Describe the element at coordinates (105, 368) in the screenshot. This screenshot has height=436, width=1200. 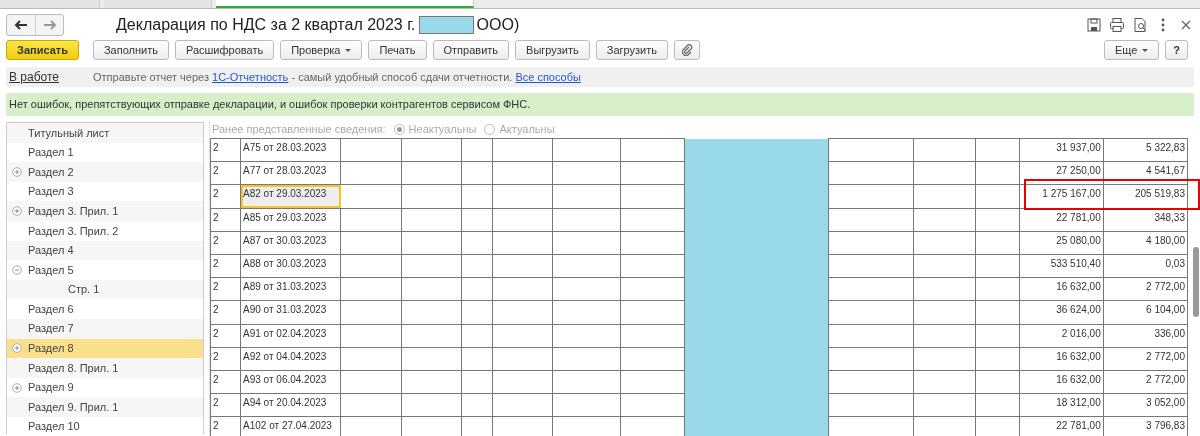
I see `tree-item: Раздел 8. Прил. 1` at that location.